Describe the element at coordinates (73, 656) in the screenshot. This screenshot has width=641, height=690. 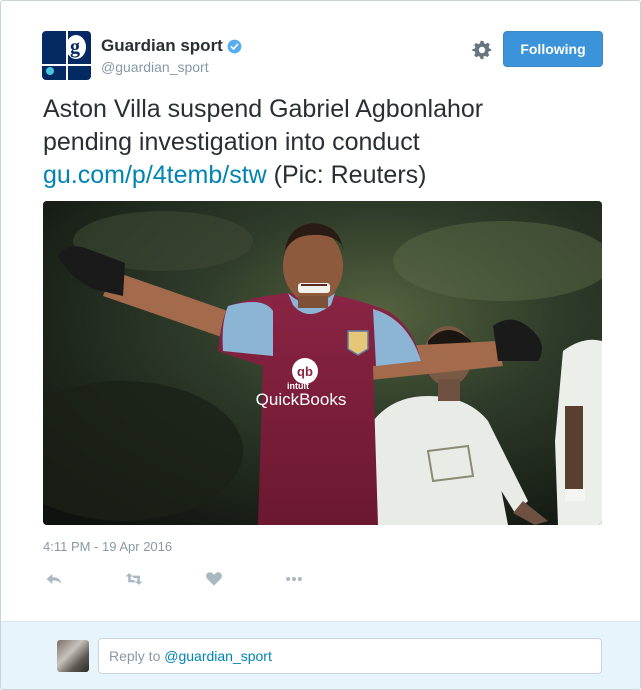
I see `user-avatar` at that location.